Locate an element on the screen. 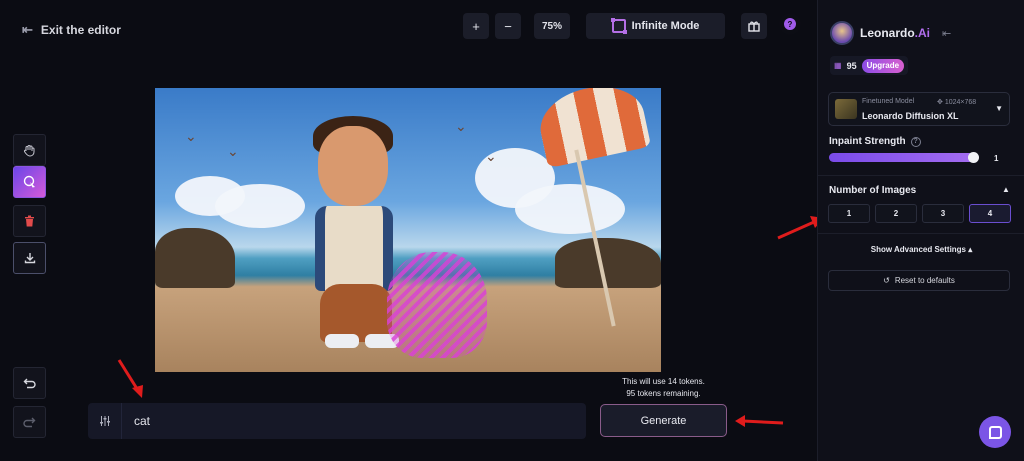 This screenshot has width=1024, height=461. prompt-input: cat is located at coordinates (136, 421).